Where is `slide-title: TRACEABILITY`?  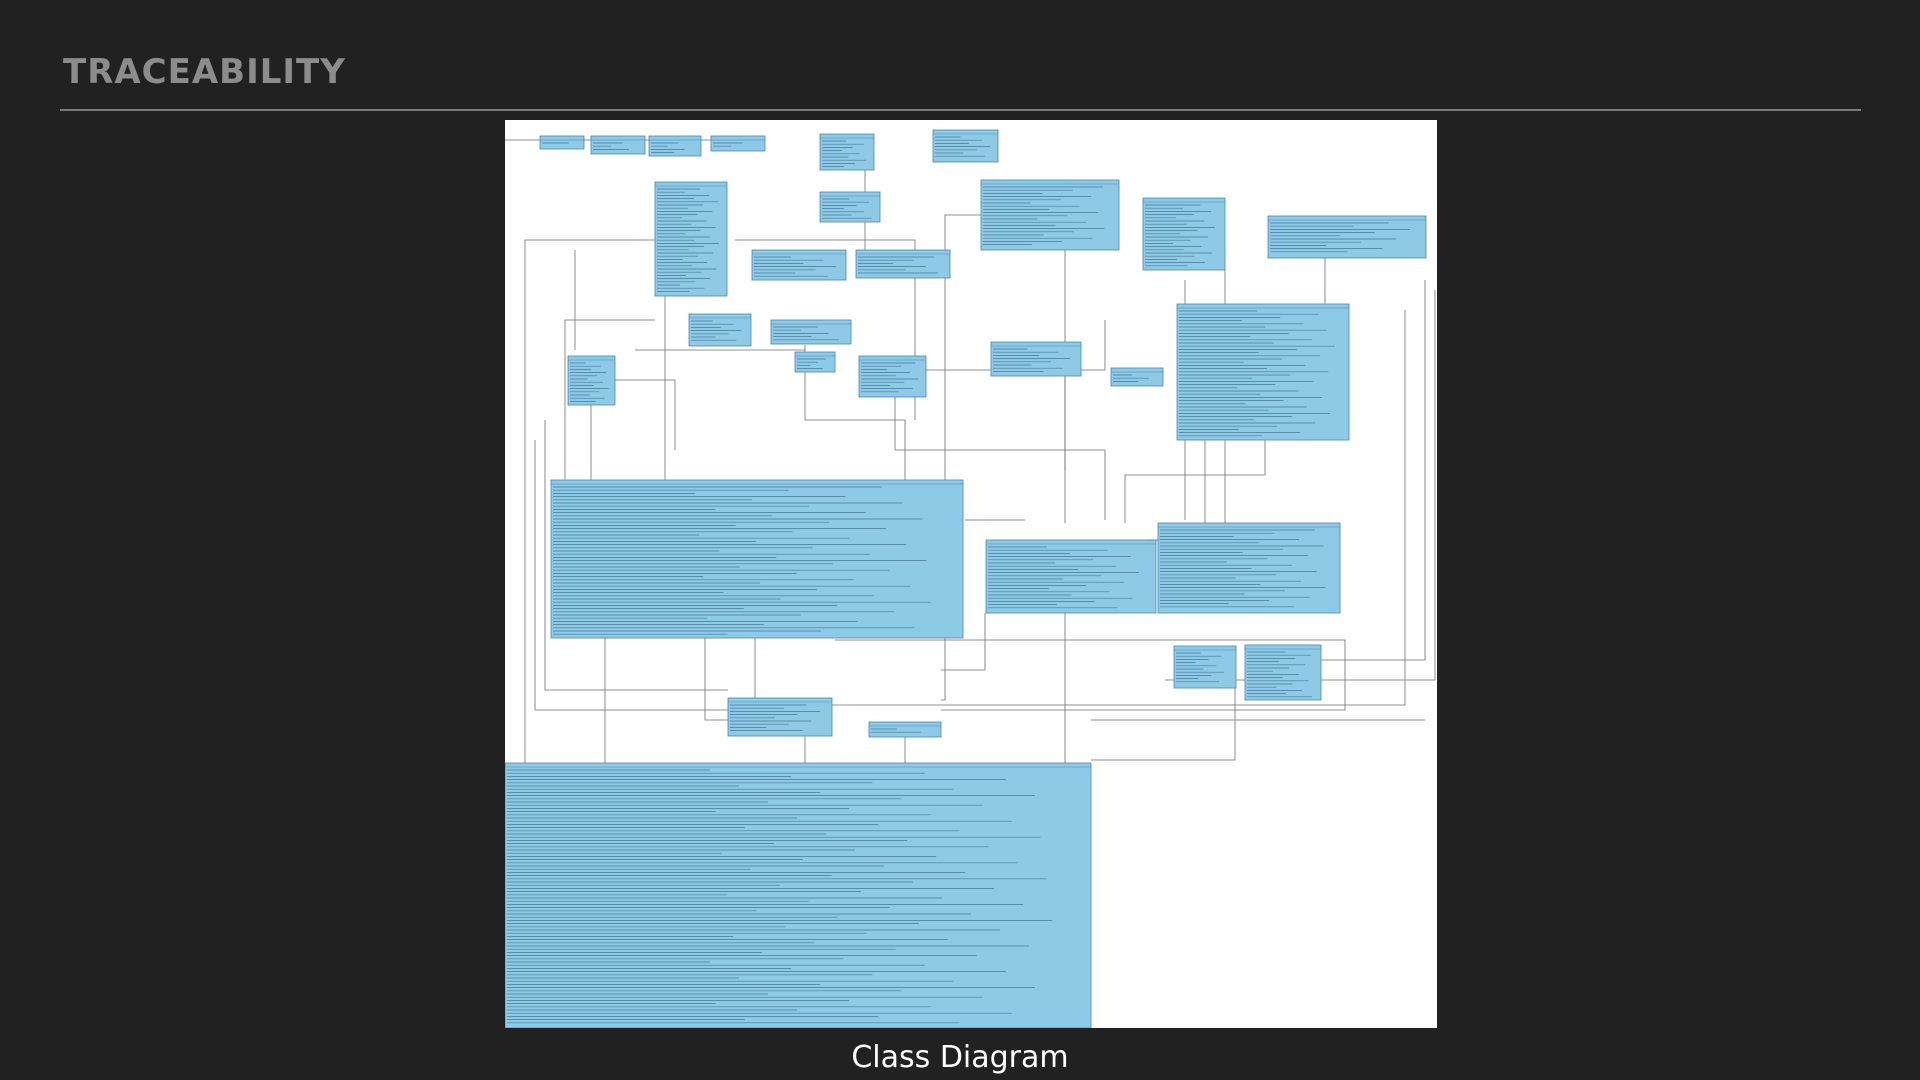 slide-title: TRACEABILITY is located at coordinates (204, 72).